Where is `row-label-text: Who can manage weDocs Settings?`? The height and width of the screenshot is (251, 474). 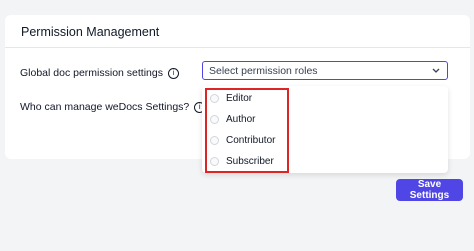 row-label-text: Who can manage weDocs Settings? is located at coordinates (105, 107).